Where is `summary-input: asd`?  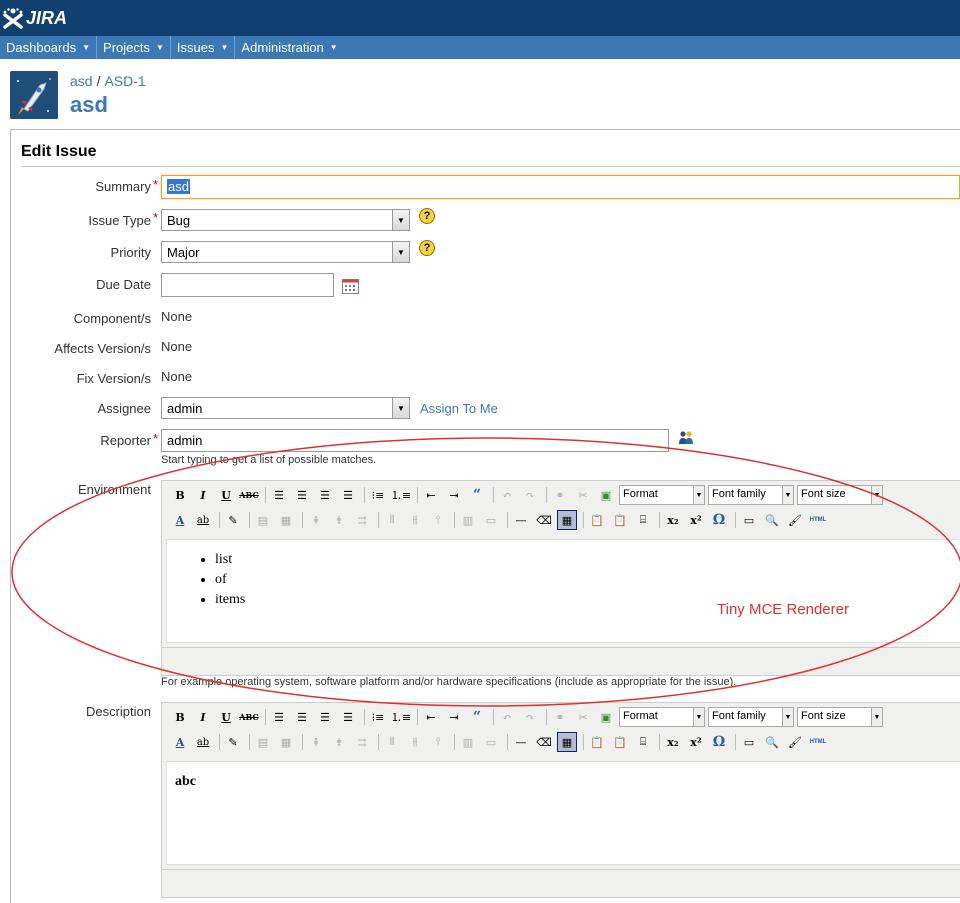
summary-input: asd is located at coordinates (560, 187).